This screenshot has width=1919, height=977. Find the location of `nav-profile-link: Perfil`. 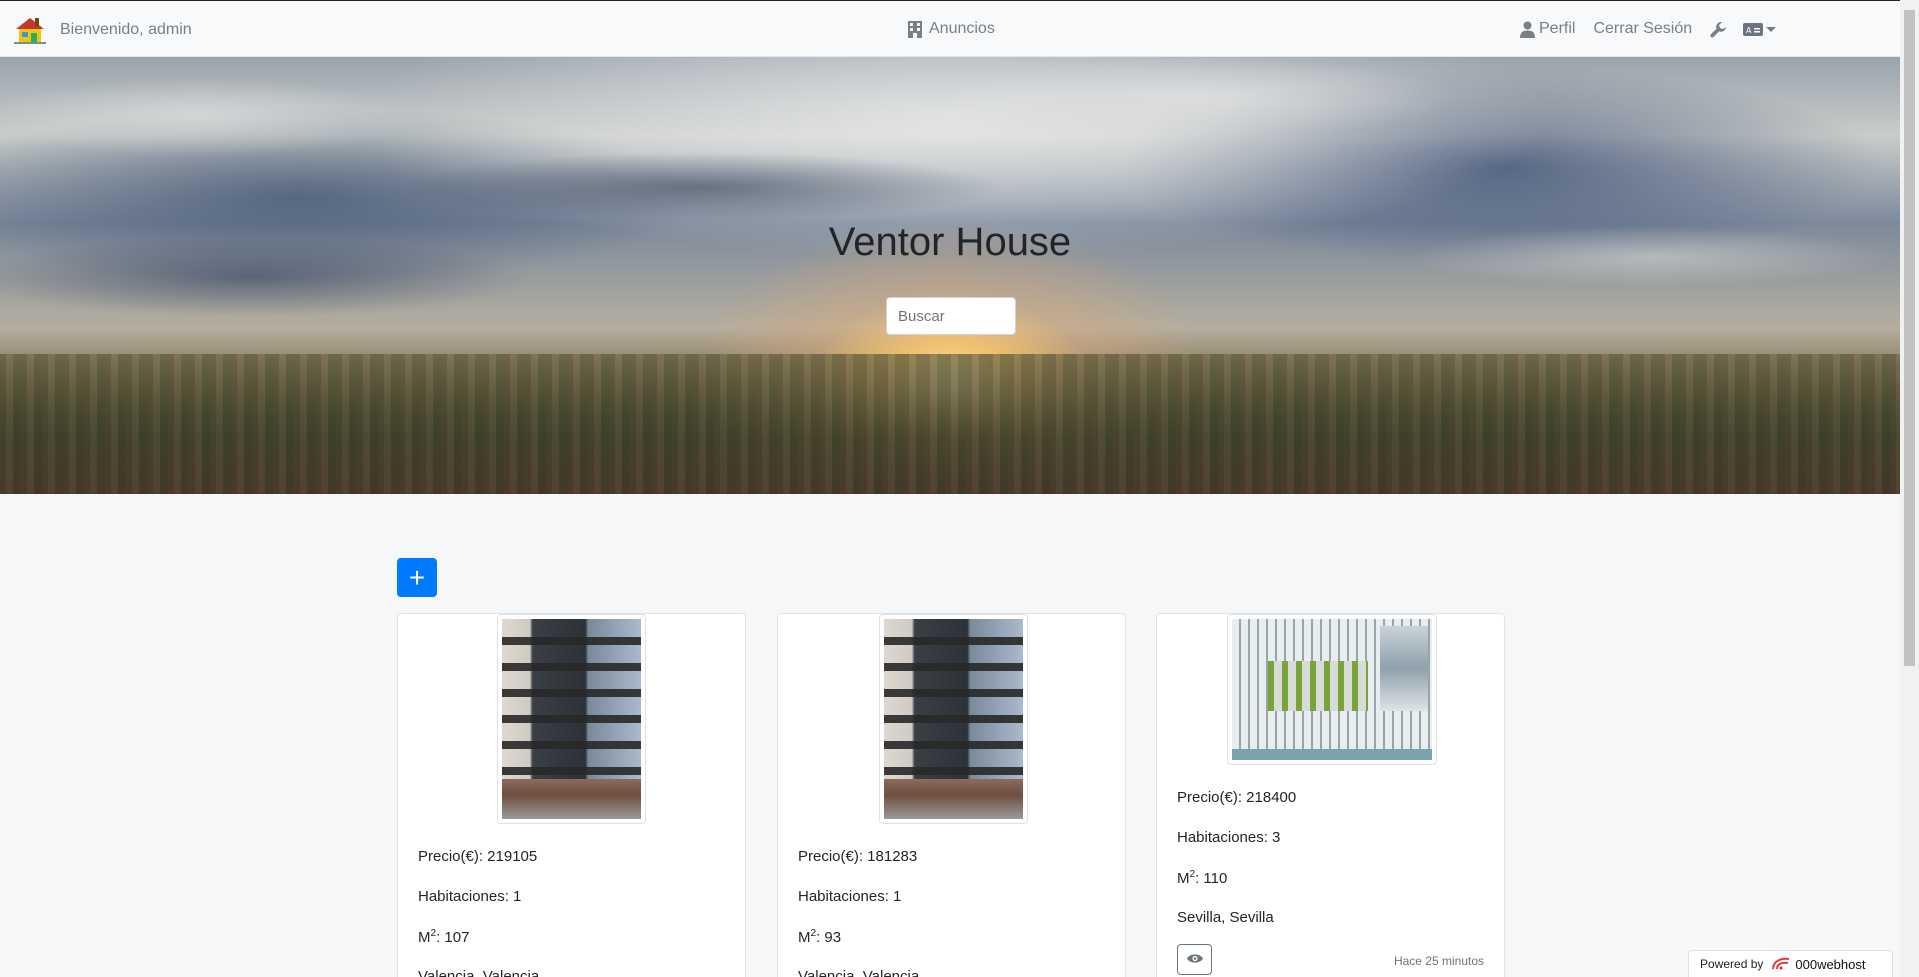

nav-profile-link: Perfil is located at coordinates (1547, 29).